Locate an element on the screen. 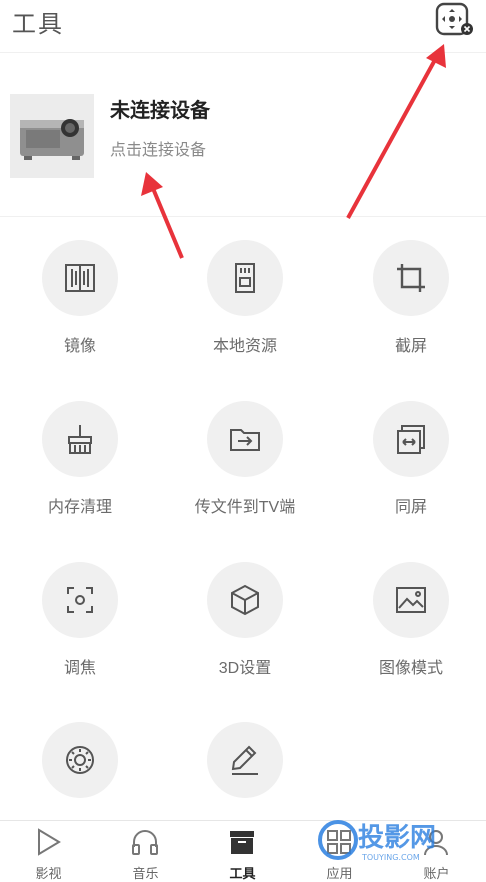  screen-mirror-icon is located at coordinates (411, 439).